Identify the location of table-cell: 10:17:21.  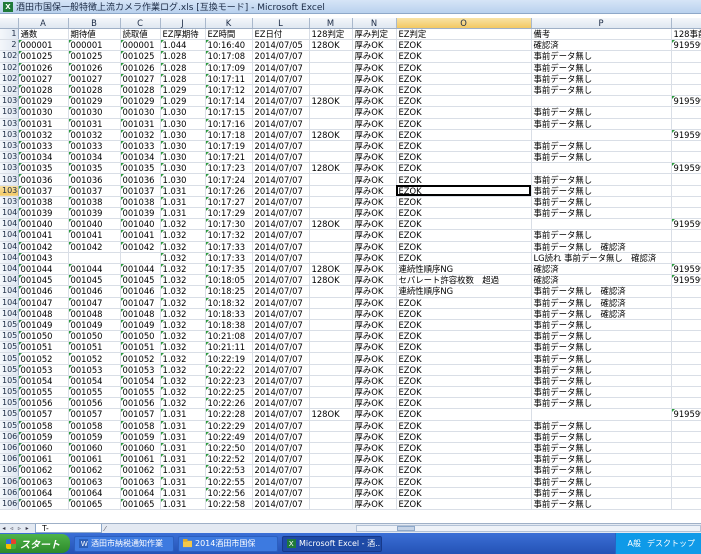
(229, 157).